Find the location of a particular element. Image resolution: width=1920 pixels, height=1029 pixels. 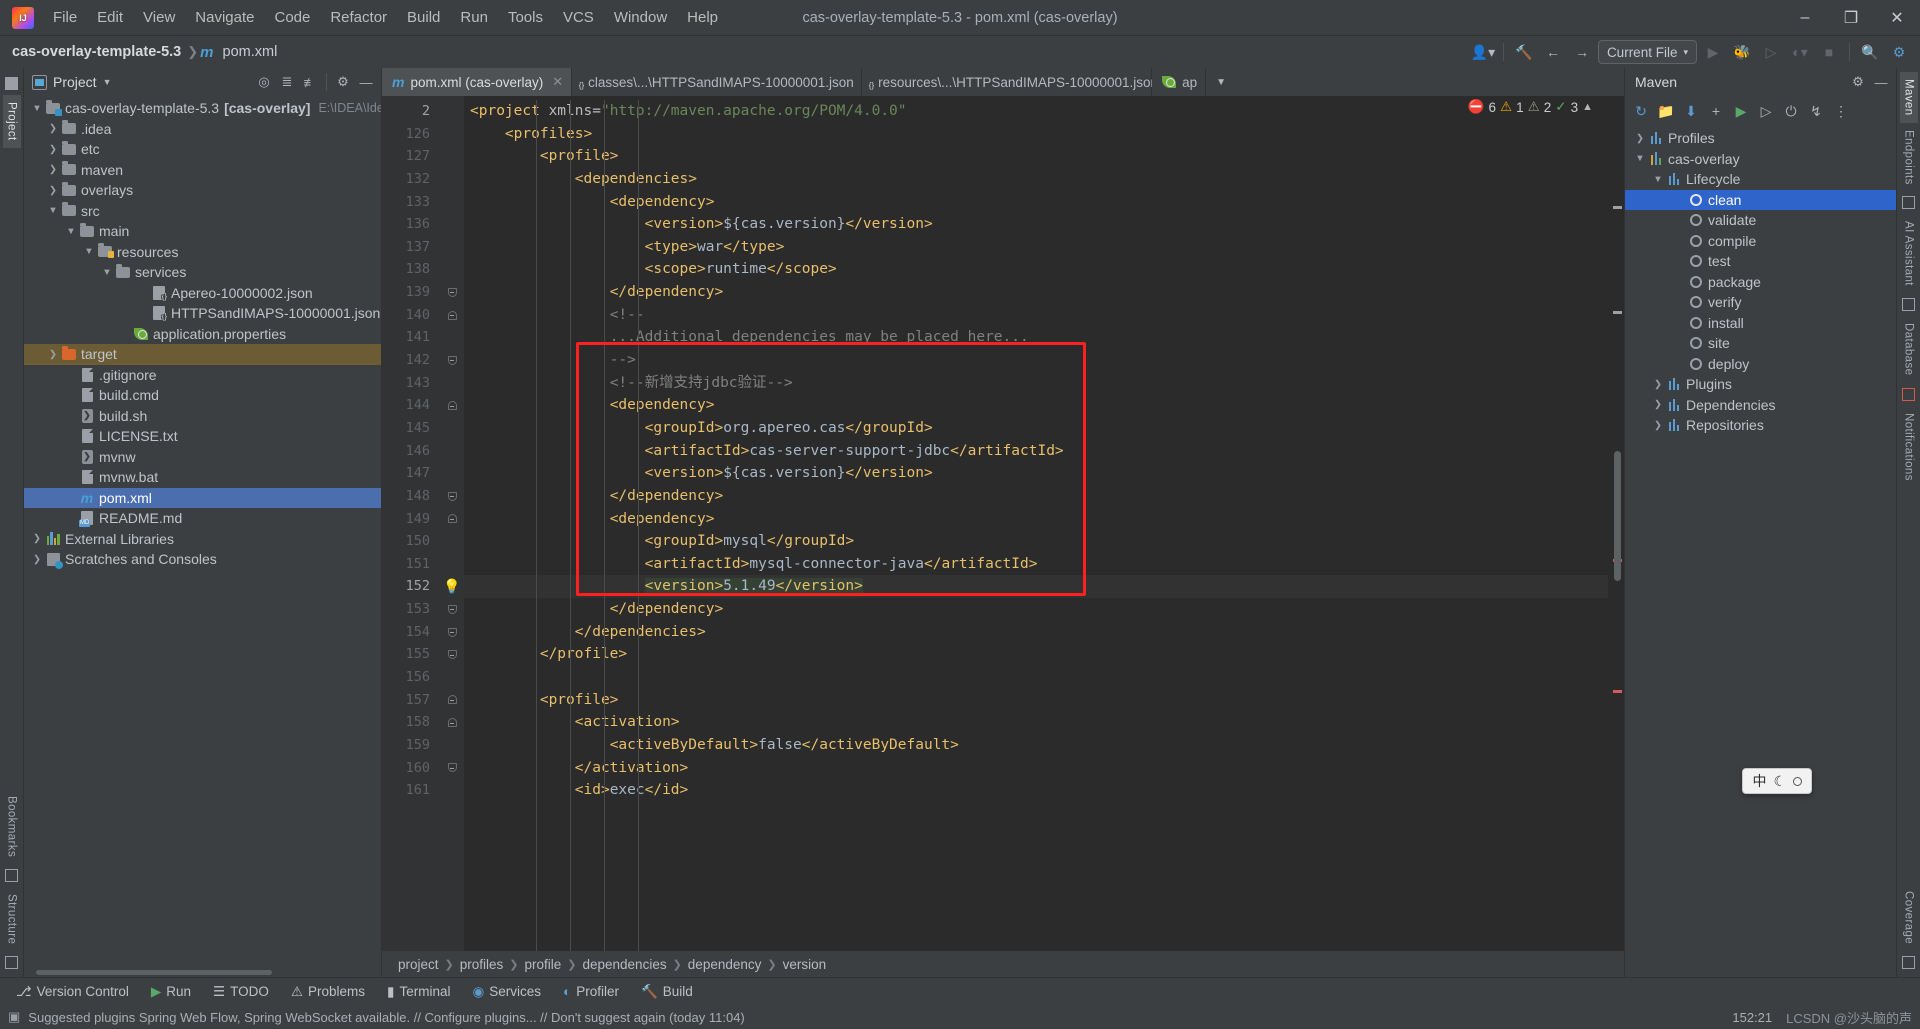

editor-scrollbar-thumb is located at coordinates (1617, 516).